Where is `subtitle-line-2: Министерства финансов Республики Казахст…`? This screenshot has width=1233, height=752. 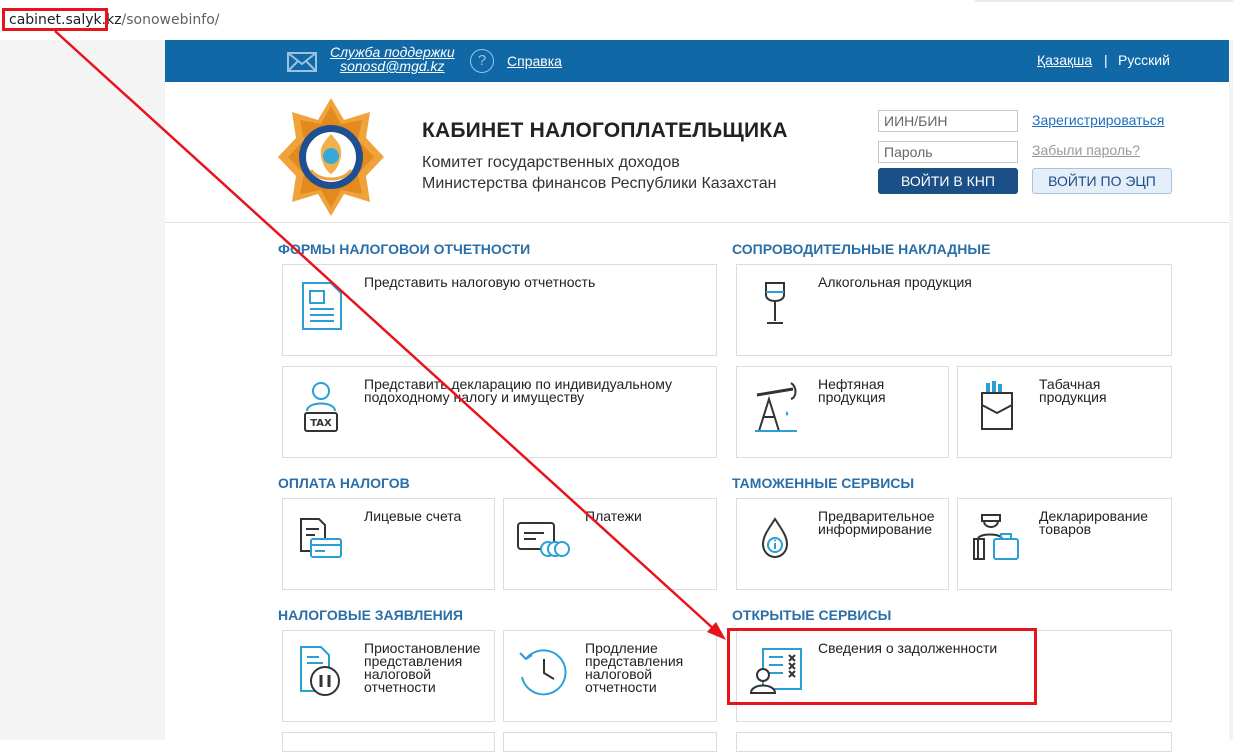 subtitle-line-2: Министерства финансов Республики Казахст… is located at coordinates (599, 183).